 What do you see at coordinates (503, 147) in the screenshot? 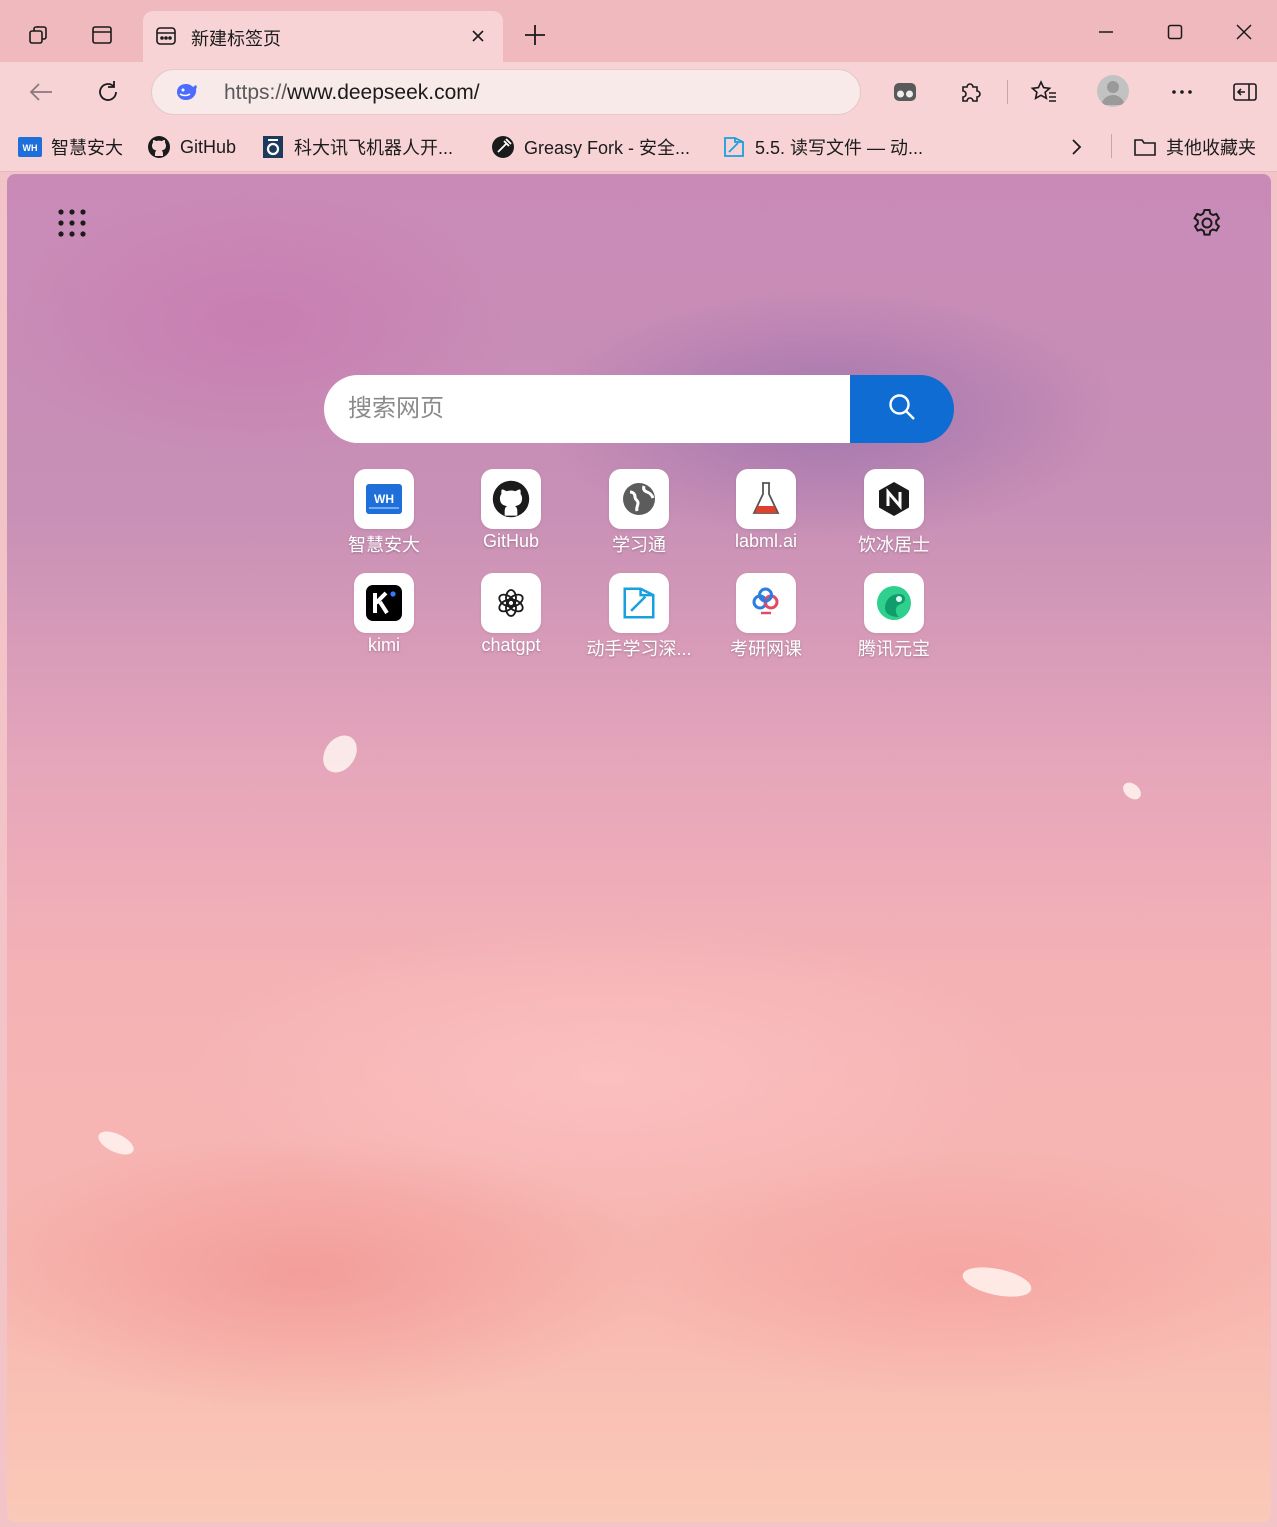
I see `greasyfork-icon` at bounding box center [503, 147].